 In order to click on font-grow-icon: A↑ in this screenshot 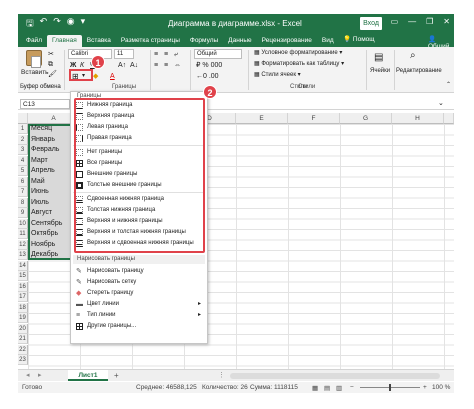, I will do `click(122, 65)`.